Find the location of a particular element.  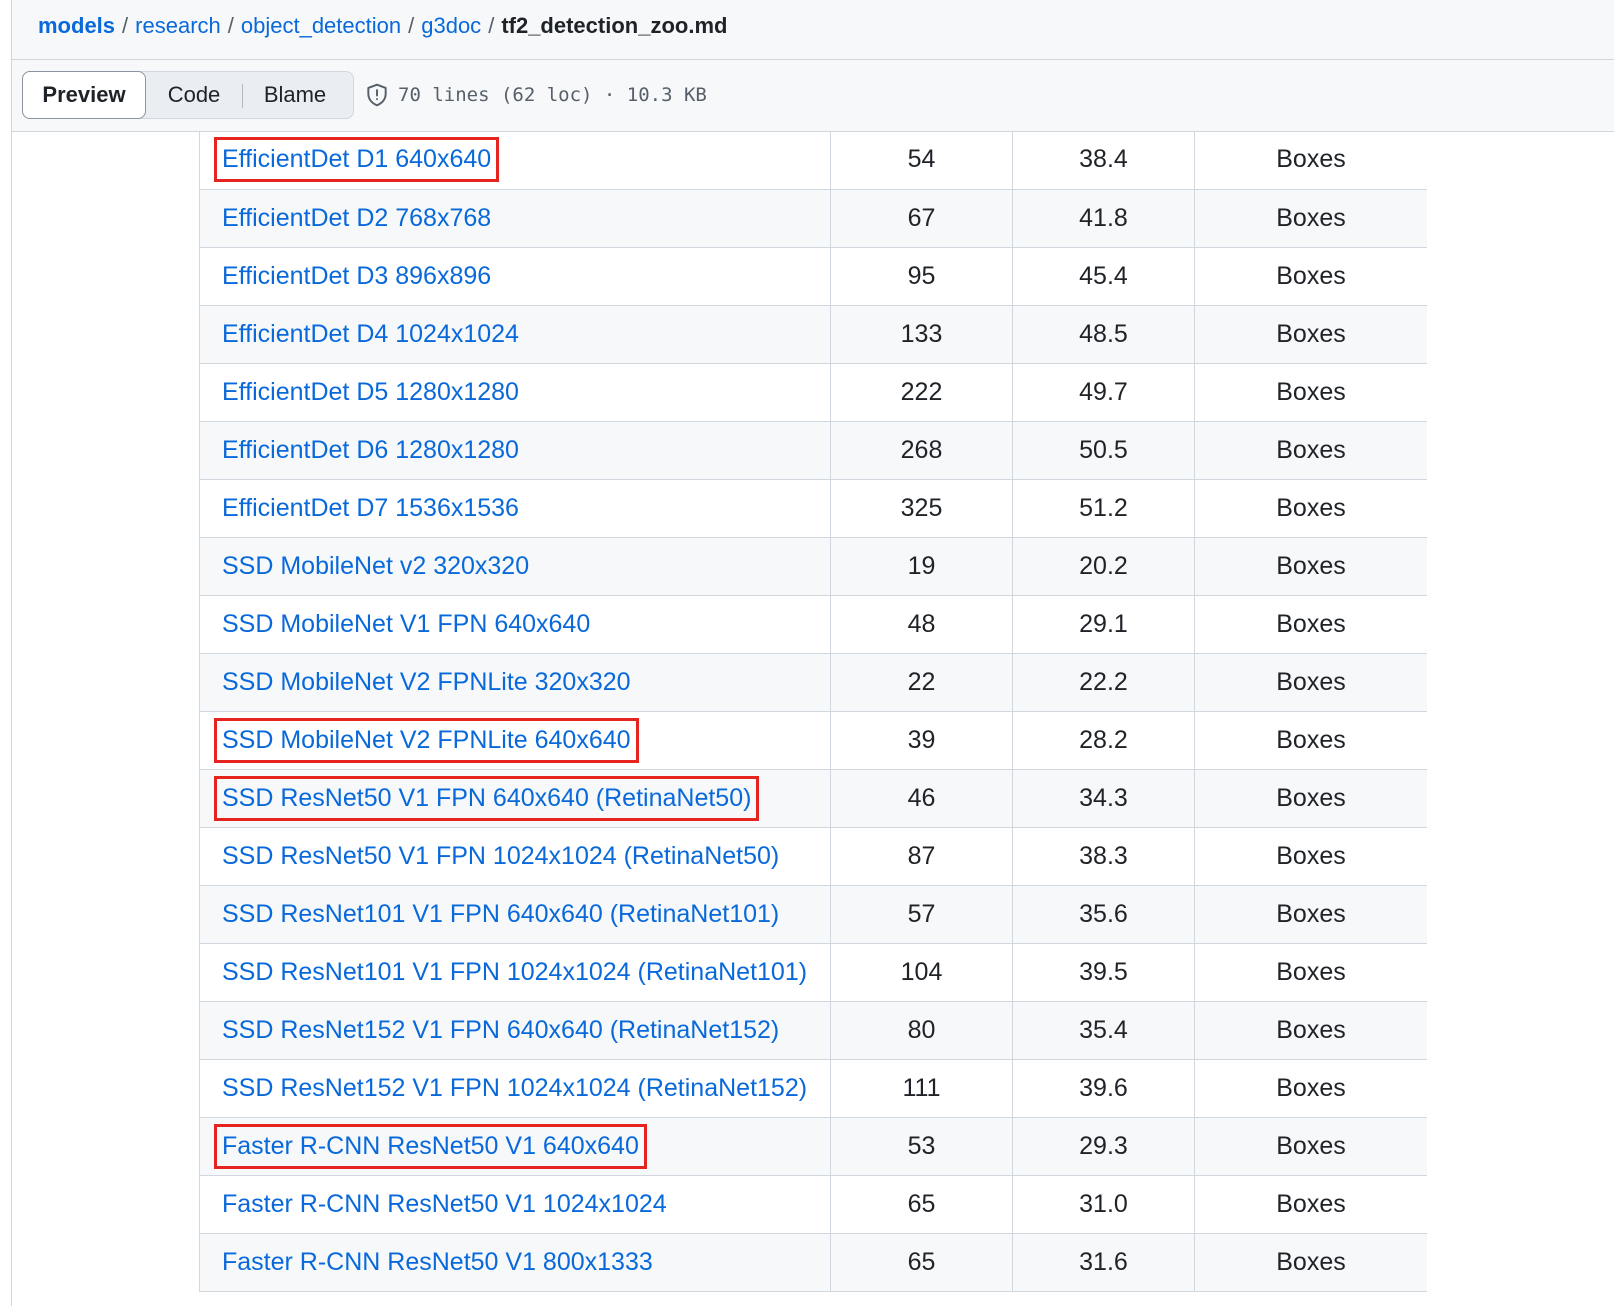

speed-cell: 57 is located at coordinates (921, 914).